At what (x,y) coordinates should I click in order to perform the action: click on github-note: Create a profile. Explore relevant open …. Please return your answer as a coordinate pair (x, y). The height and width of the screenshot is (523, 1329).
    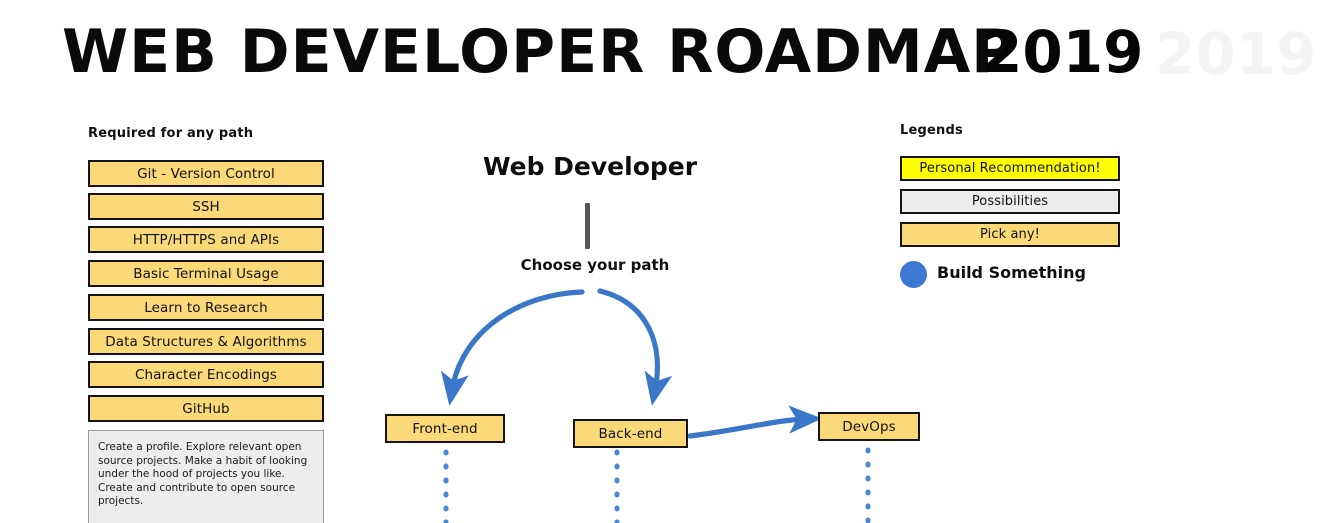
    Looking at the image, I should click on (206, 476).